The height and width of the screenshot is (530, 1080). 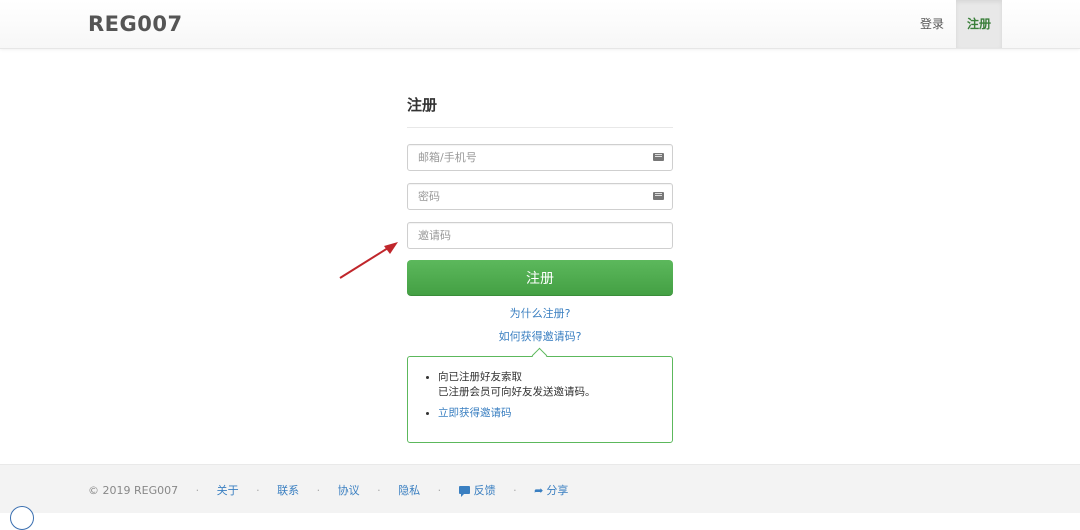 What do you see at coordinates (979, 24) in the screenshot?
I see `nav-register-link: 注册` at bounding box center [979, 24].